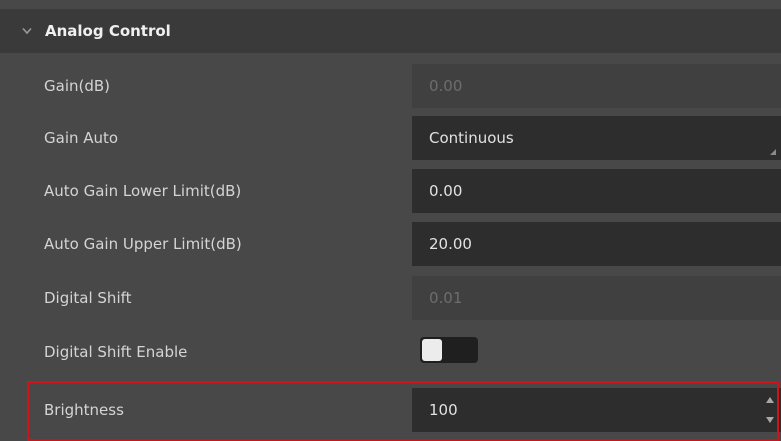  What do you see at coordinates (432, 350) in the screenshot?
I see `toggle-knob` at bounding box center [432, 350].